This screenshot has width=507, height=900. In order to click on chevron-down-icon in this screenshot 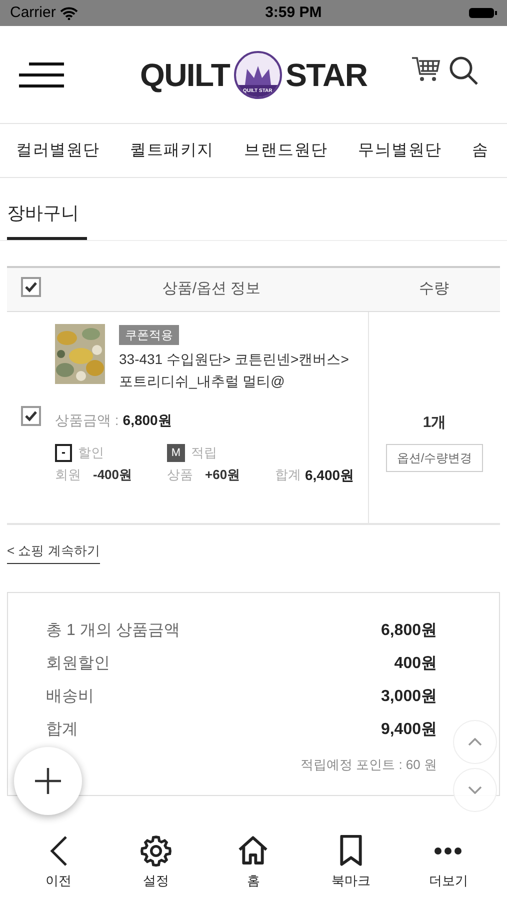, I will do `click(475, 790)`.